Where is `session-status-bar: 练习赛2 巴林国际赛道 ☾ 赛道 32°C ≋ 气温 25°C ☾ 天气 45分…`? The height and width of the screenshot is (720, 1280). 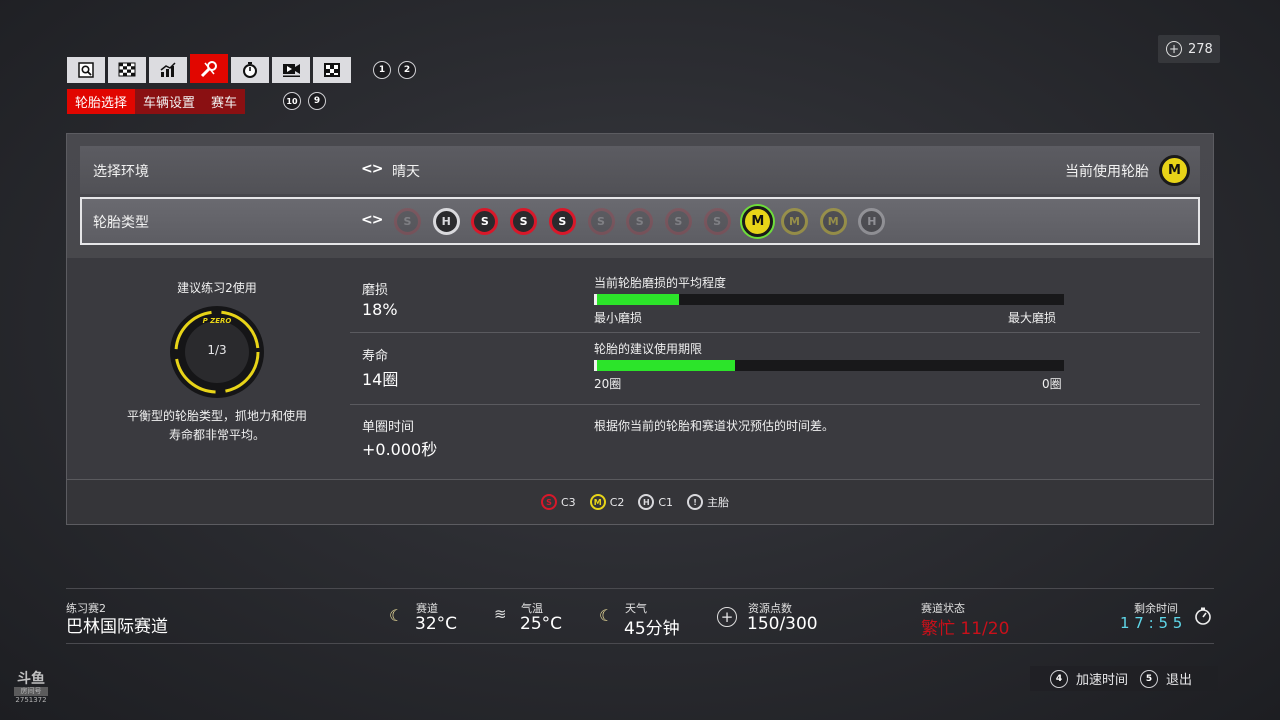
session-status-bar: 练习赛2 巴林国际赛道 ☾ 赛道 32°C ≋ 气温 25°C ☾ 天气 45分… is located at coordinates (640, 616).